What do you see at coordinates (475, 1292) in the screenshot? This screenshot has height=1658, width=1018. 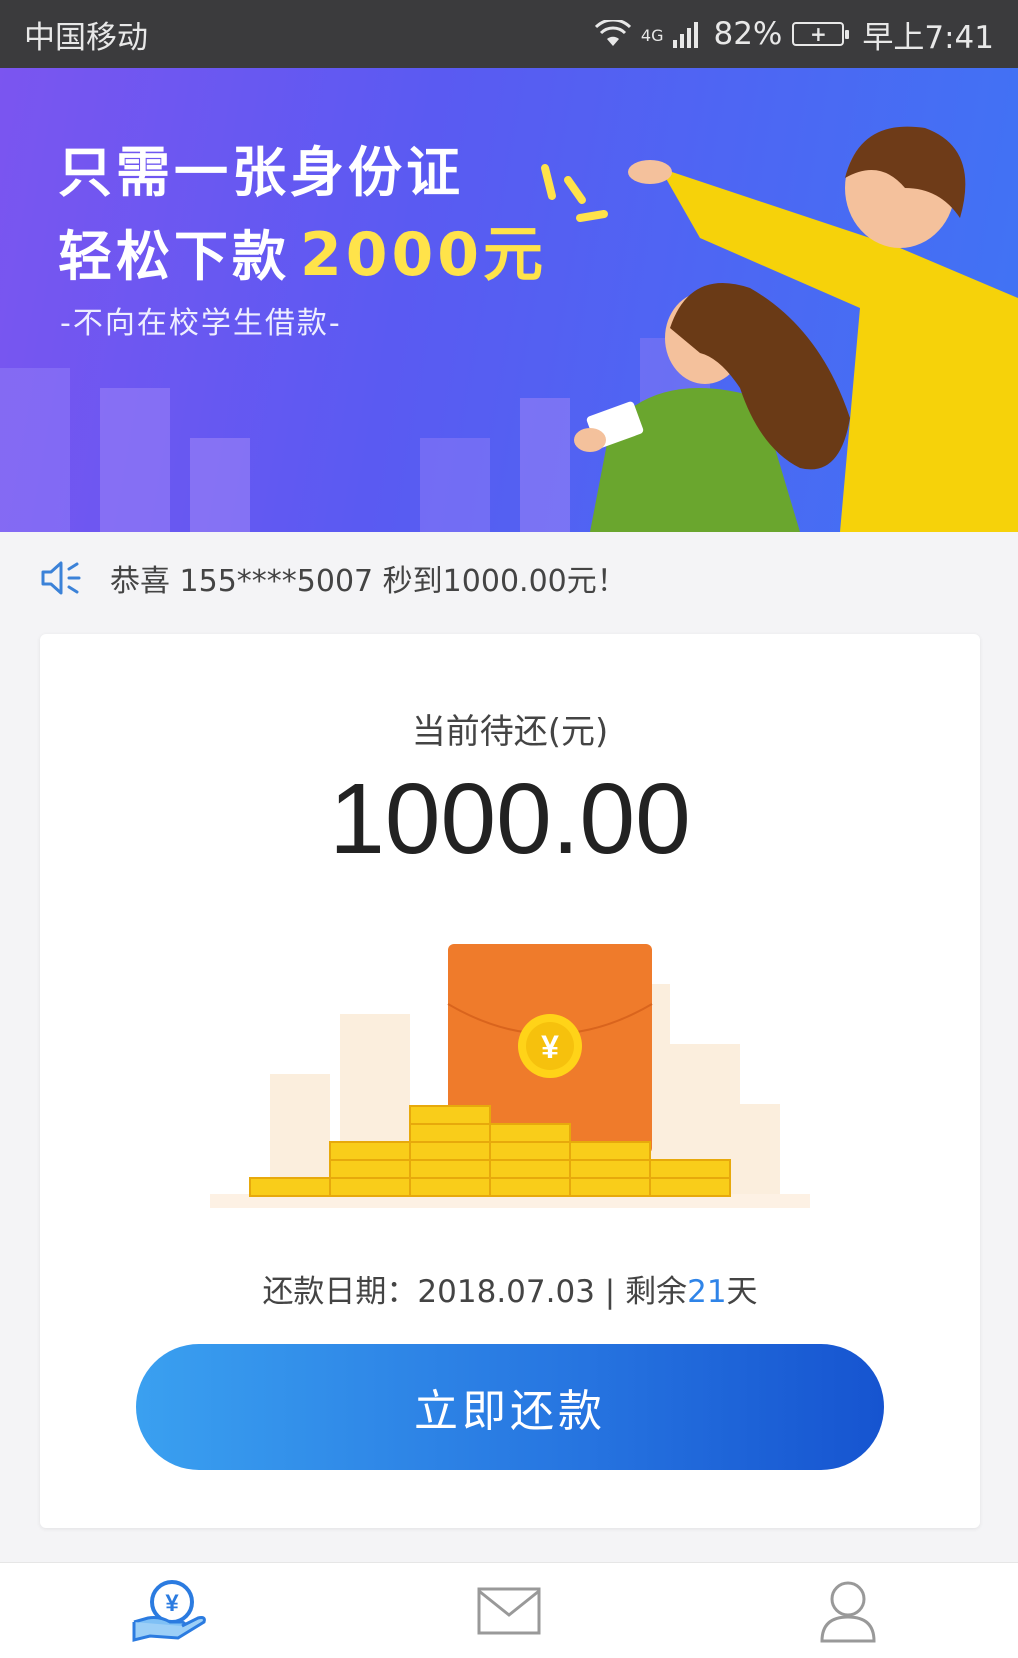 I see `due-date-text: 还款日期：2018.07.03 | 剩余` at bounding box center [475, 1292].